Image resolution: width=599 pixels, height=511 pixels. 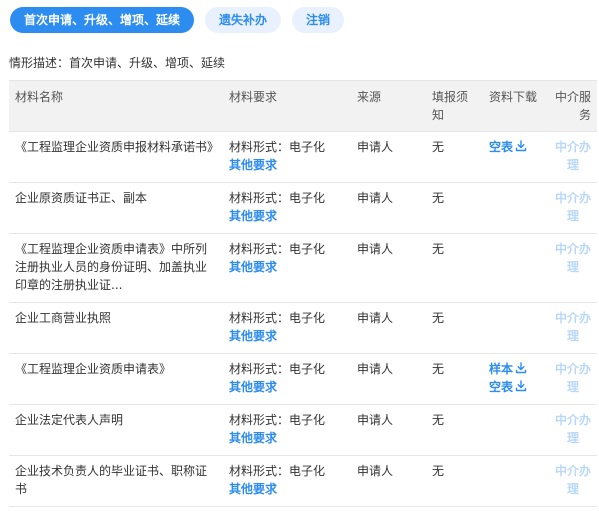 What do you see at coordinates (287, 106) in the screenshot?
I see `header-material-requirement: 材料要求` at bounding box center [287, 106].